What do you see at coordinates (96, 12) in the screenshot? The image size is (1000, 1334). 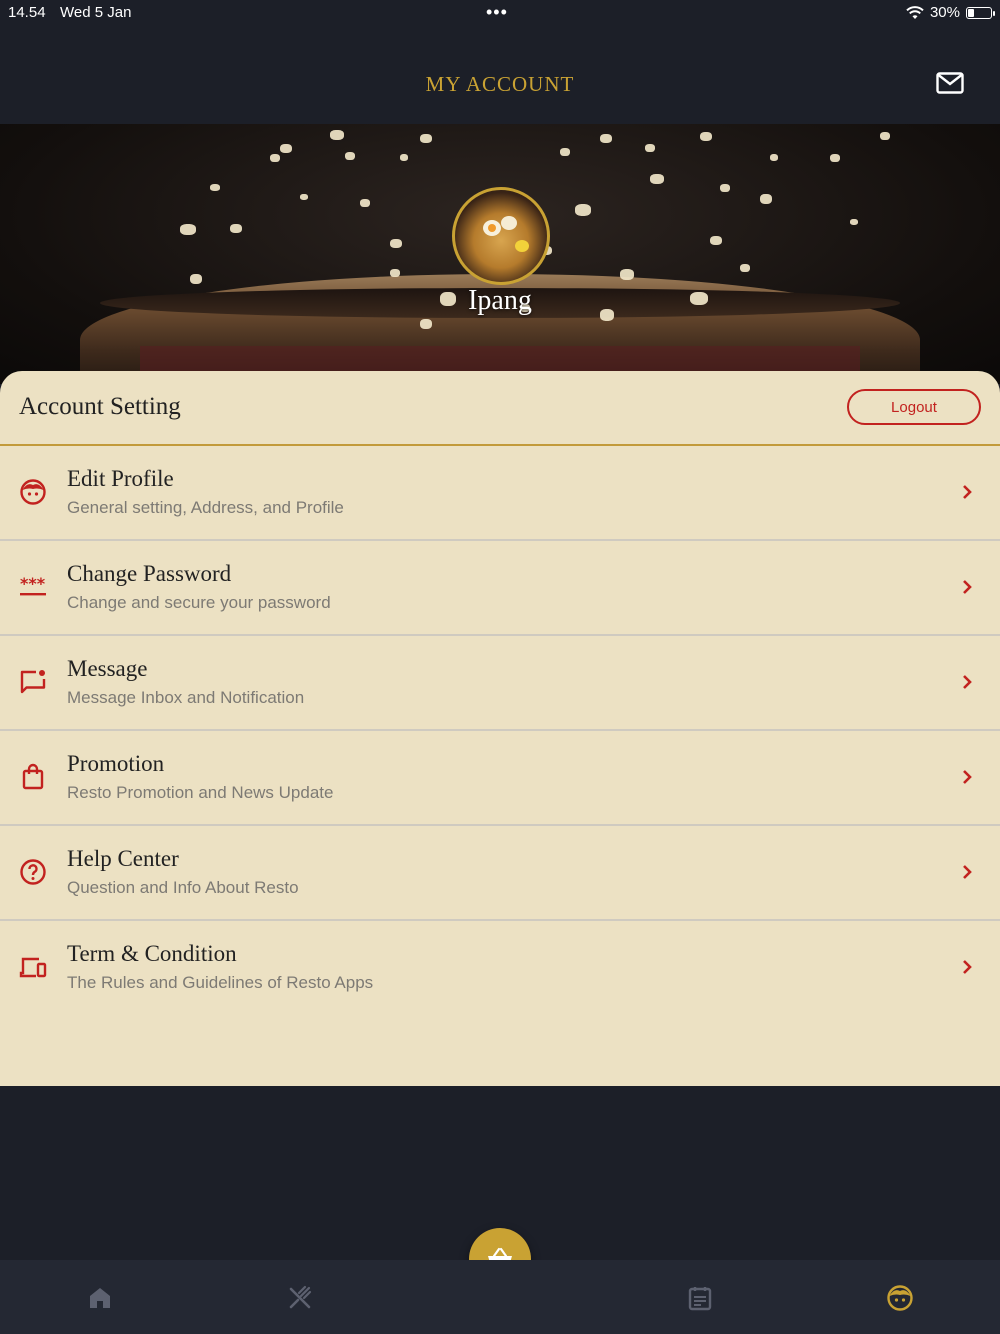 I see `status-date: Wed 5 Jan` at bounding box center [96, 12].